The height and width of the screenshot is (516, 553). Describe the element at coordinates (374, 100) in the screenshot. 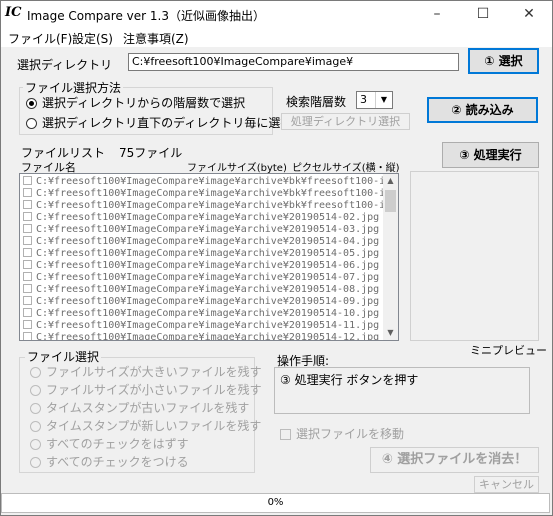

I see `search-depth-select: 3 ▼` at that location.